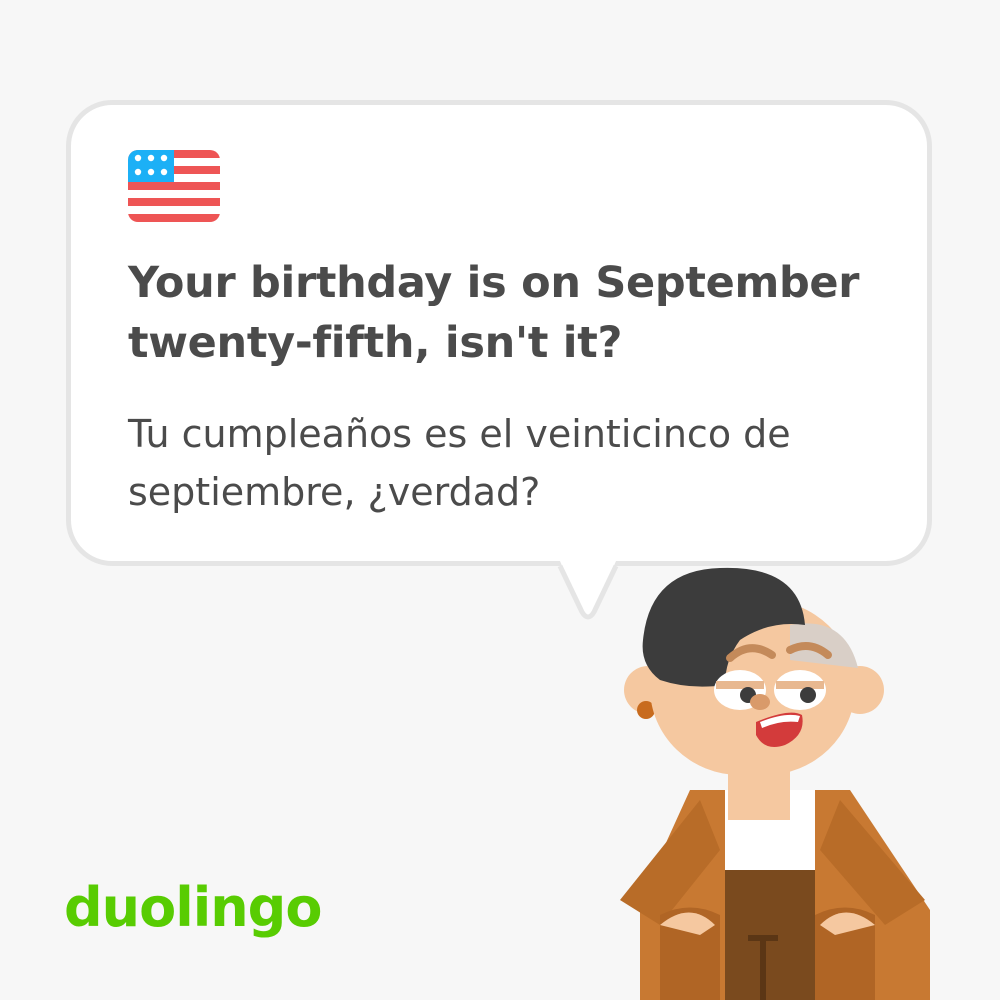 Image resolution: width=1000 pixels, height=1000 pixels. Describe the element at coordinates (775, 895) in the screenshot. I see `character-body` at that location.